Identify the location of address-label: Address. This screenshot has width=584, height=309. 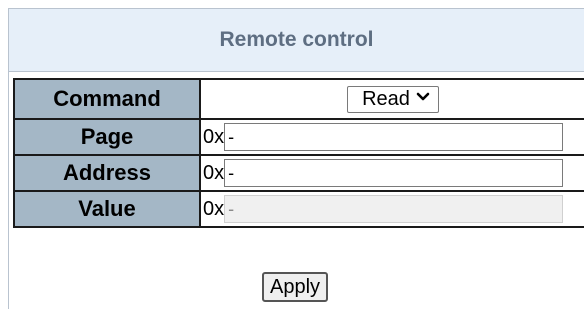
(107, 173).